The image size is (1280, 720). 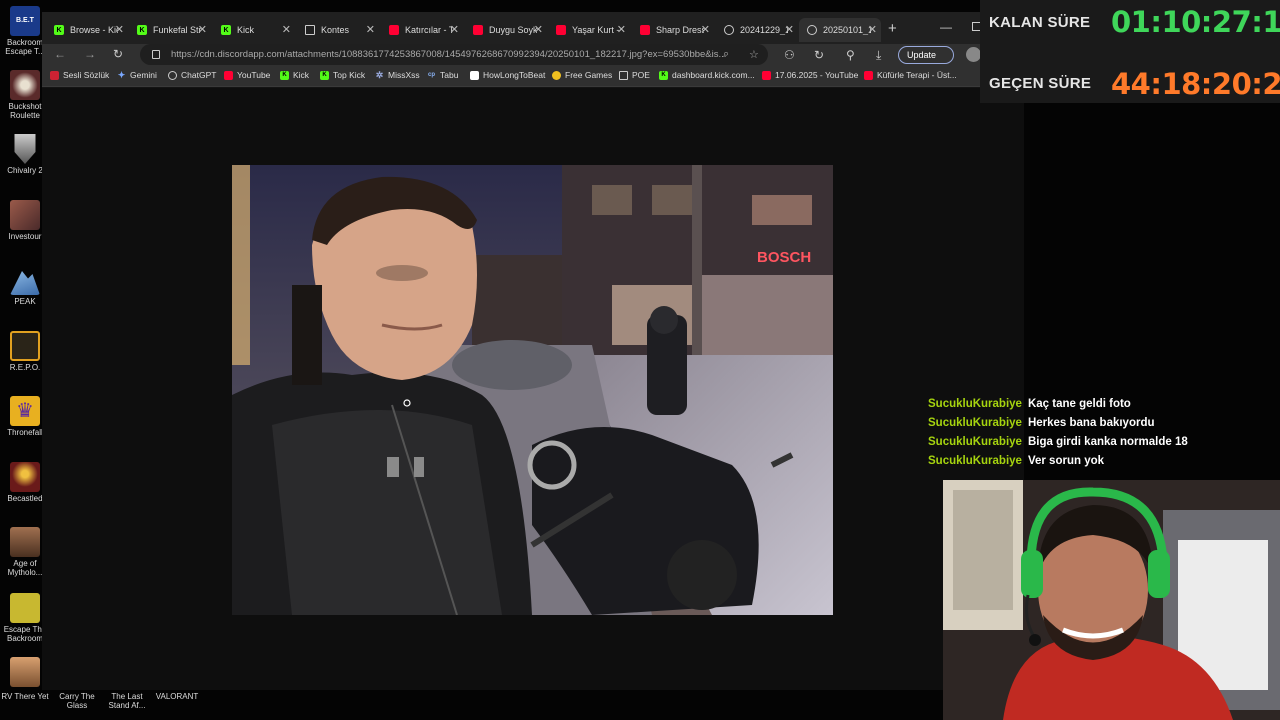 I want to click on timer-remaining: KALAN SÜRE 01:10:27:19, so click(x=1130, y=25).